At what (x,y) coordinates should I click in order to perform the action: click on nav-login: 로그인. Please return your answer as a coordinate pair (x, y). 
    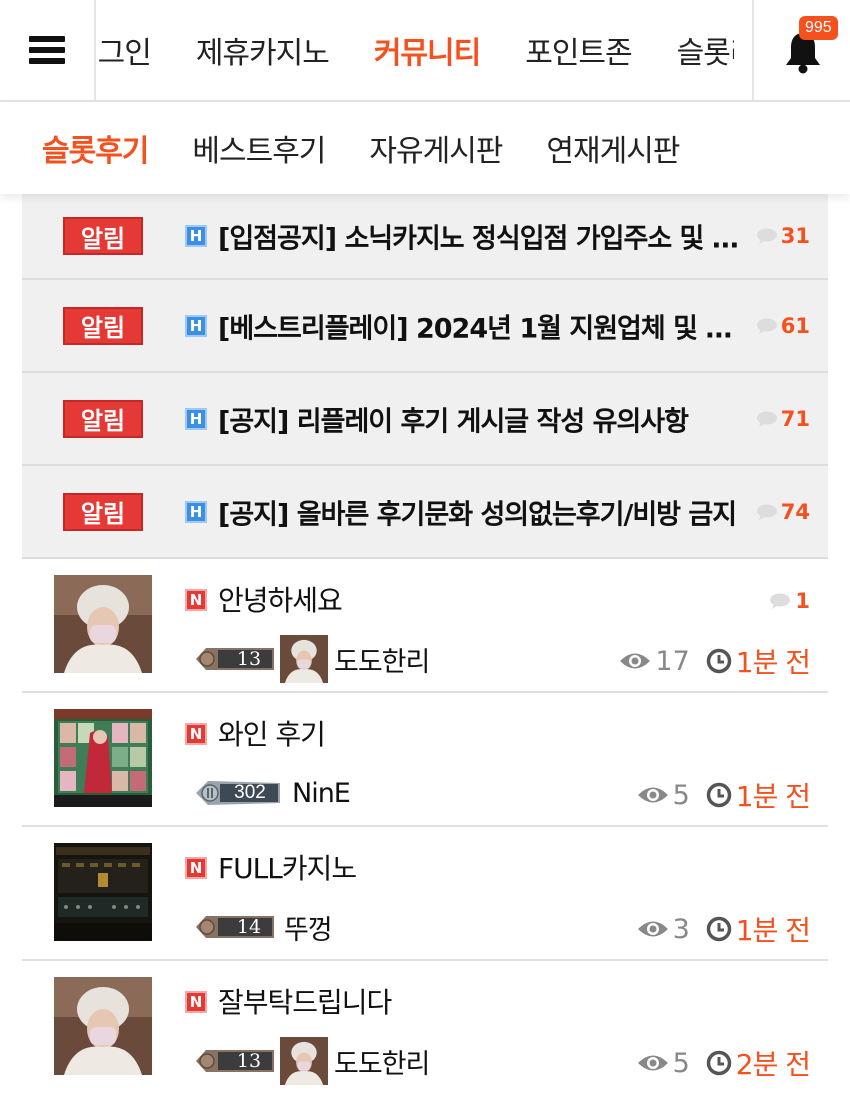
    Looking at the image, I should click on (125, 50).